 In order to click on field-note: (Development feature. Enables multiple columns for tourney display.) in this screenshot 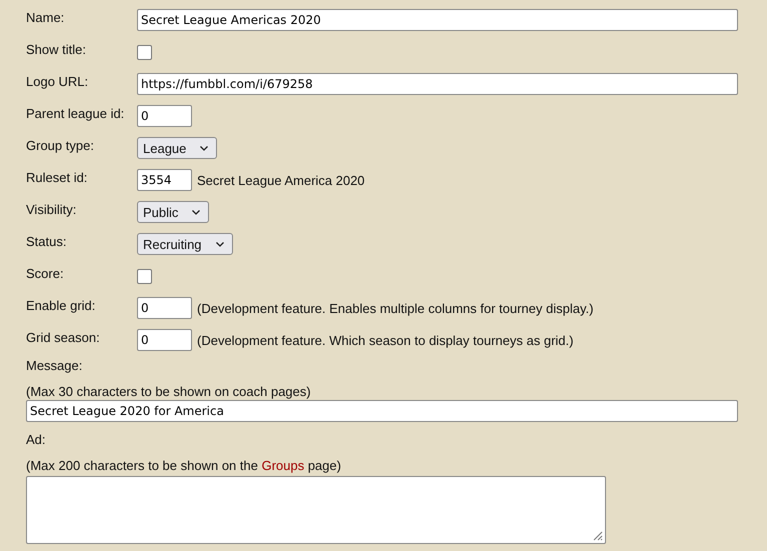, I will do `click(395, 308)`.